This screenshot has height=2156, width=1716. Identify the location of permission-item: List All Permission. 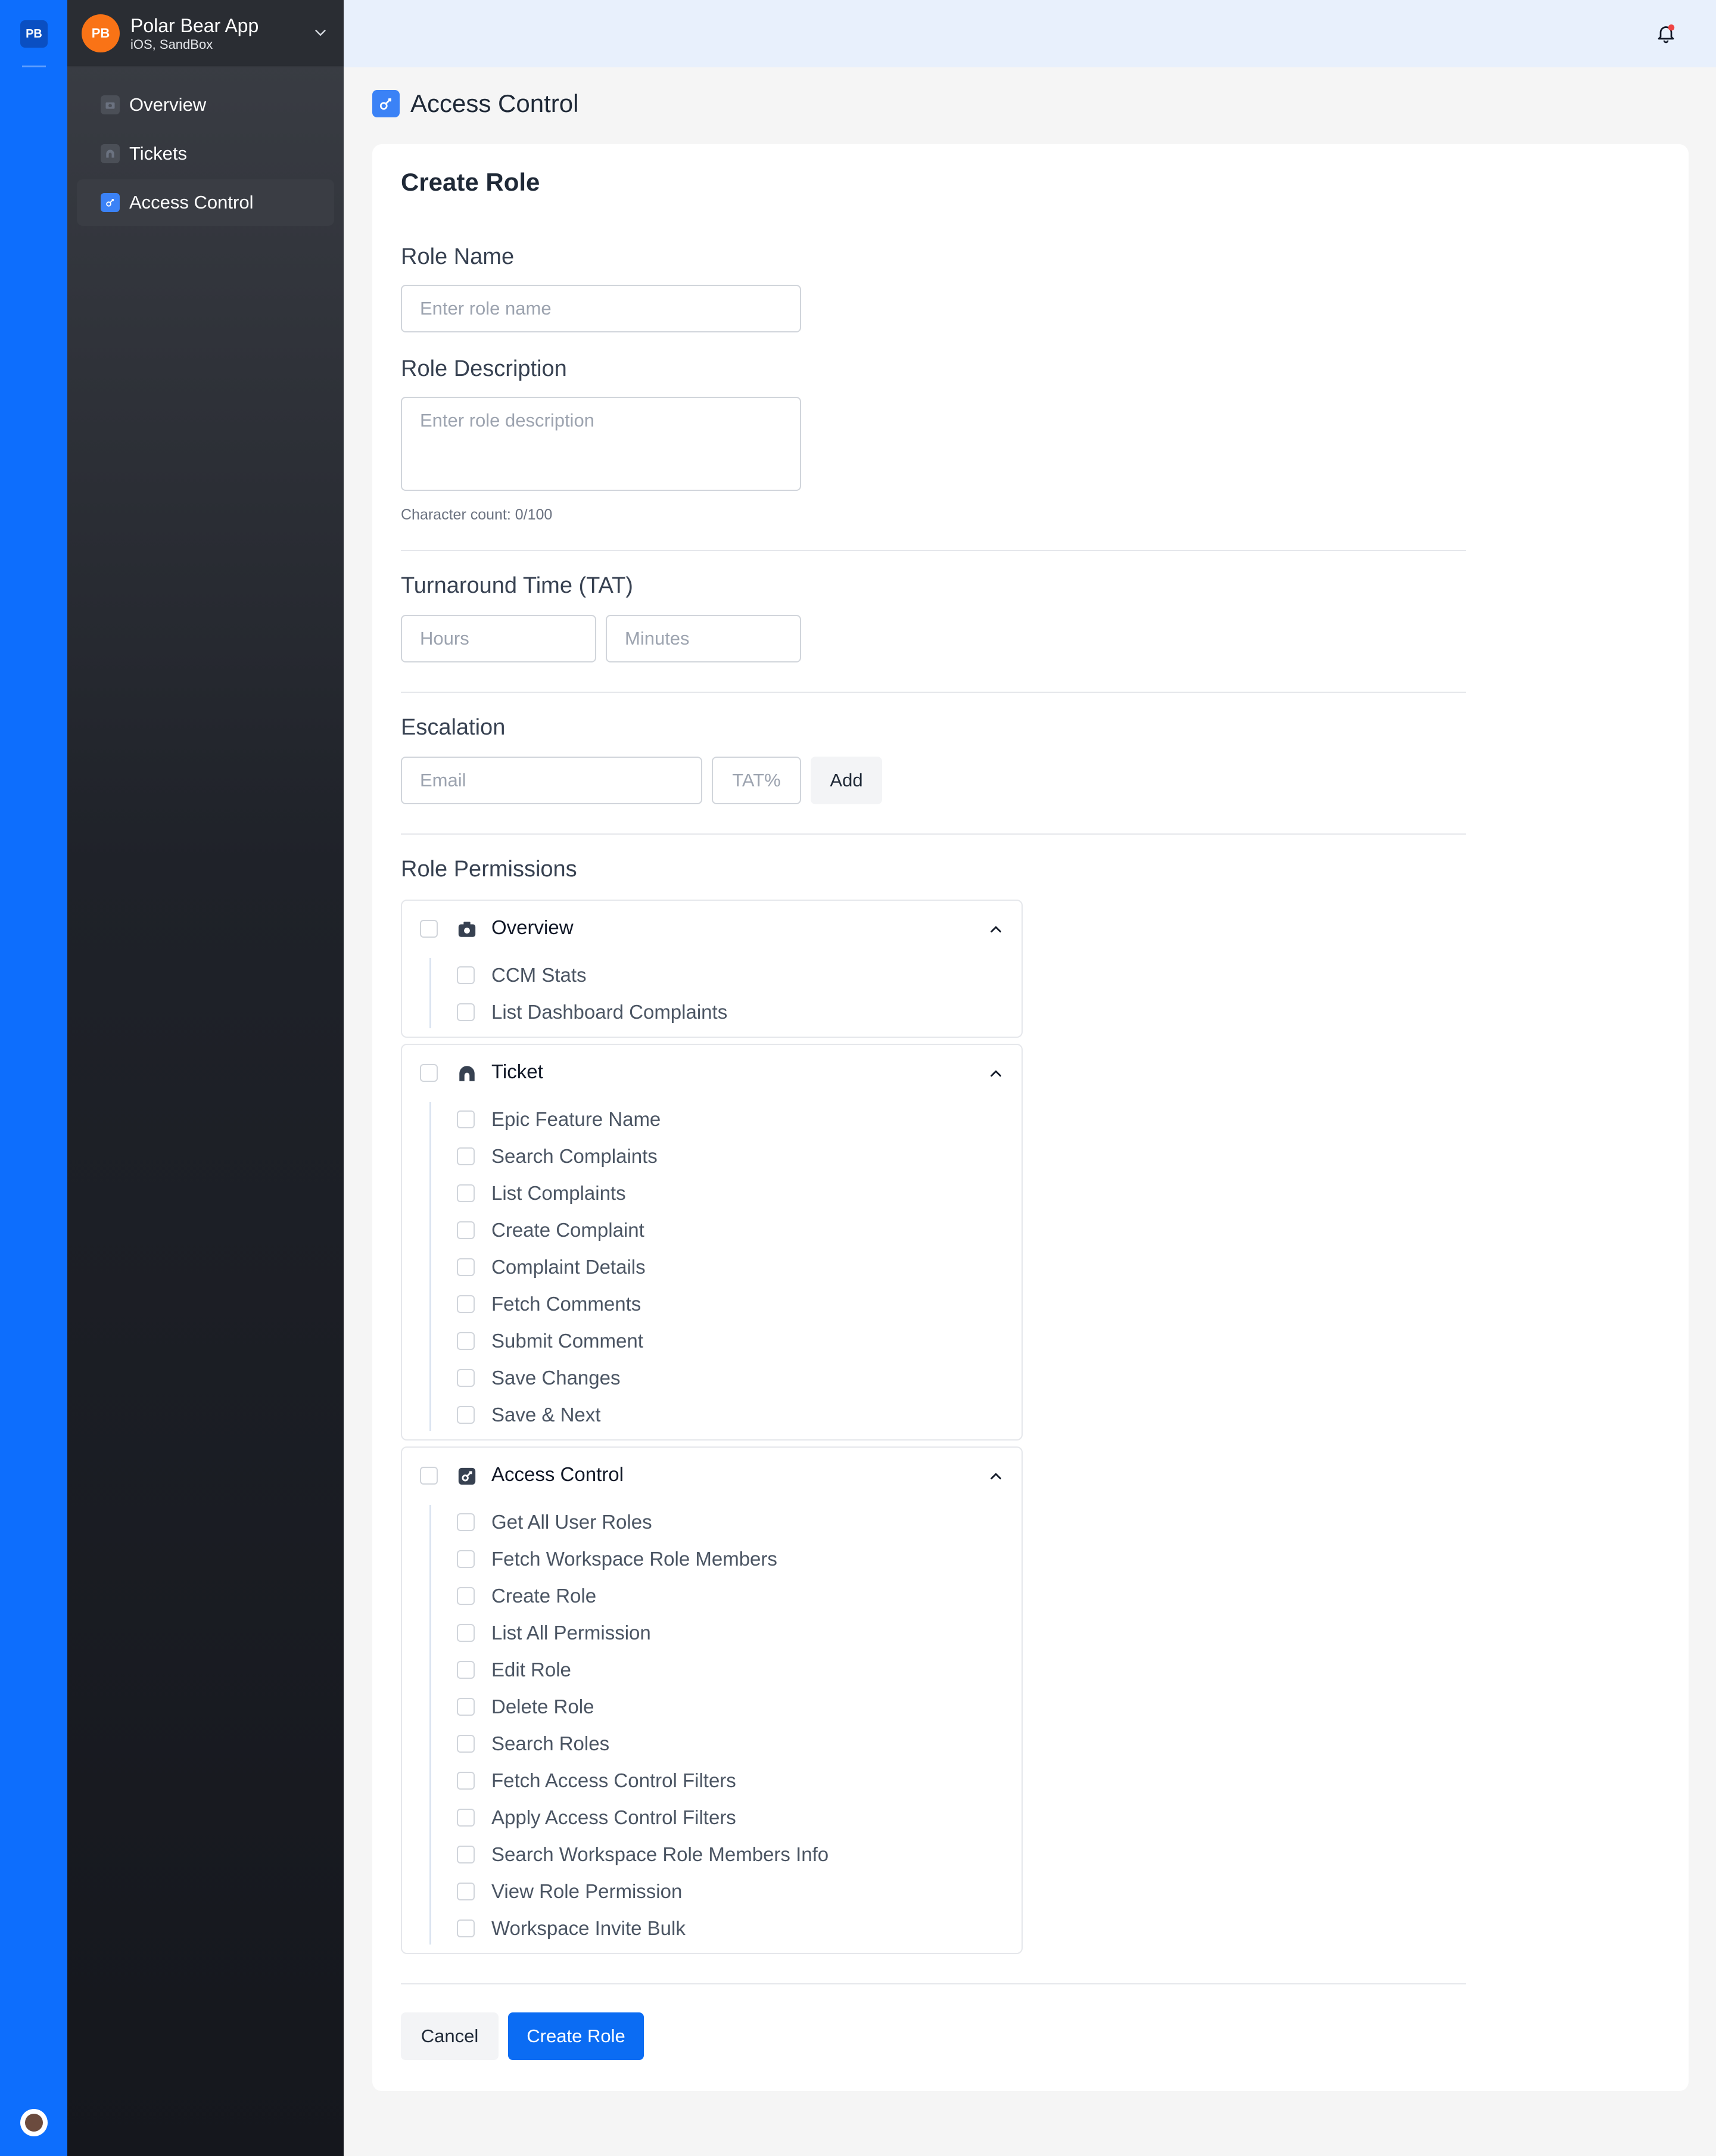
(711, 1634).